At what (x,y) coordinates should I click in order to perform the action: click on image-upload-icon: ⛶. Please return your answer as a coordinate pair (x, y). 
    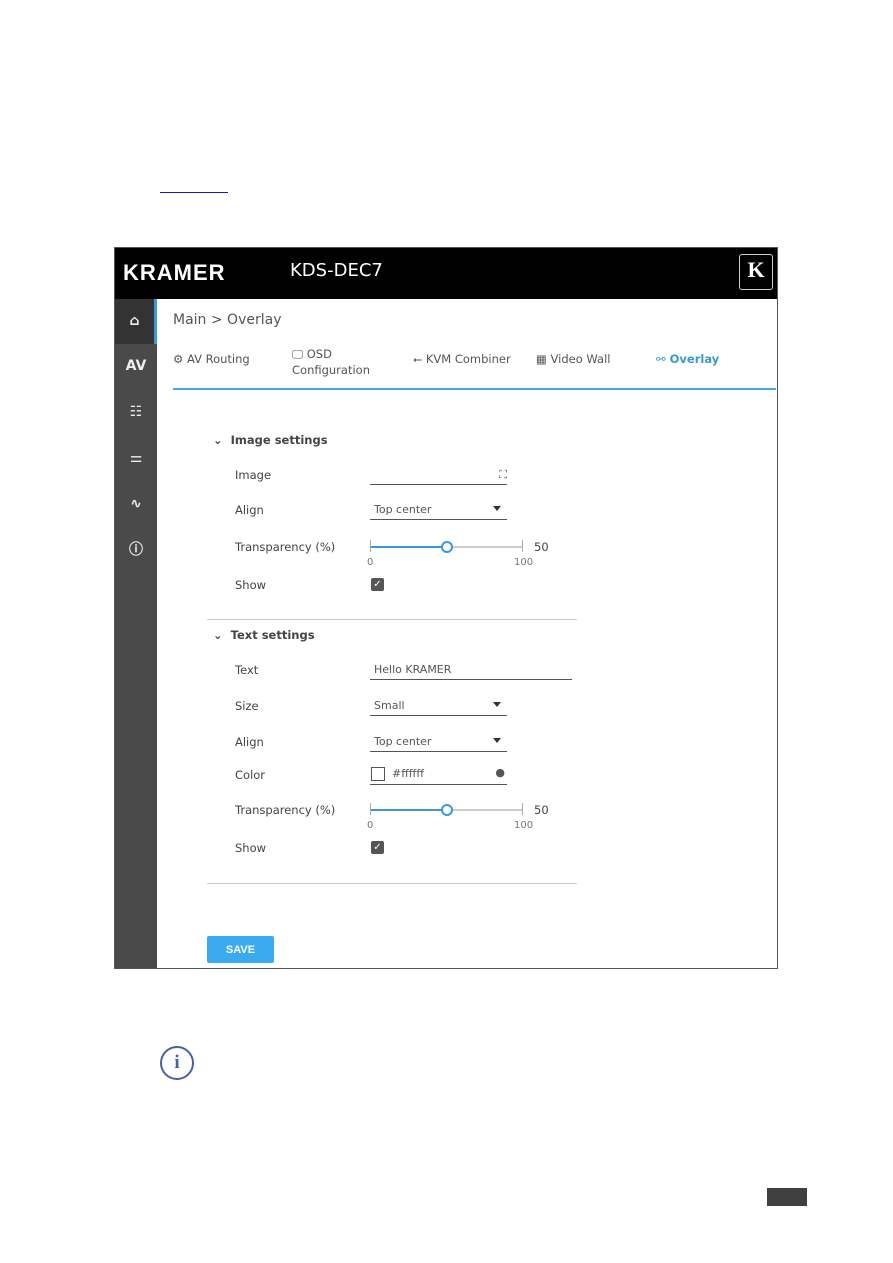
    Looking at the image, I should click on (503, 475).